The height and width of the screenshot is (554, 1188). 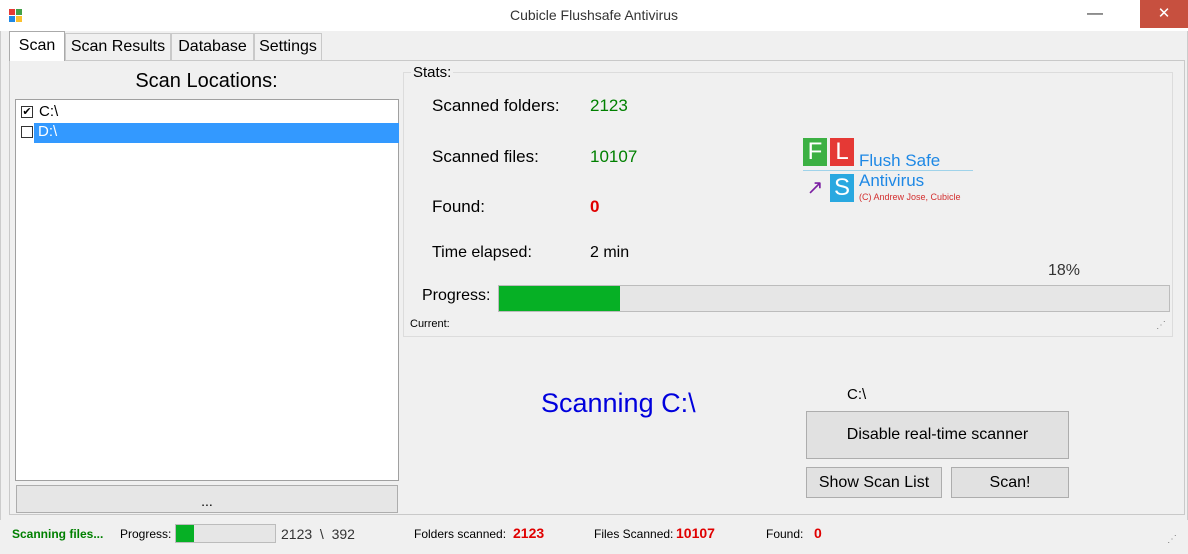 What do you see at coordinates (937, 435) in the screenshot?
I see `disable-realtime-button: Disable real-time scanner` at bounding box center [937, 435].